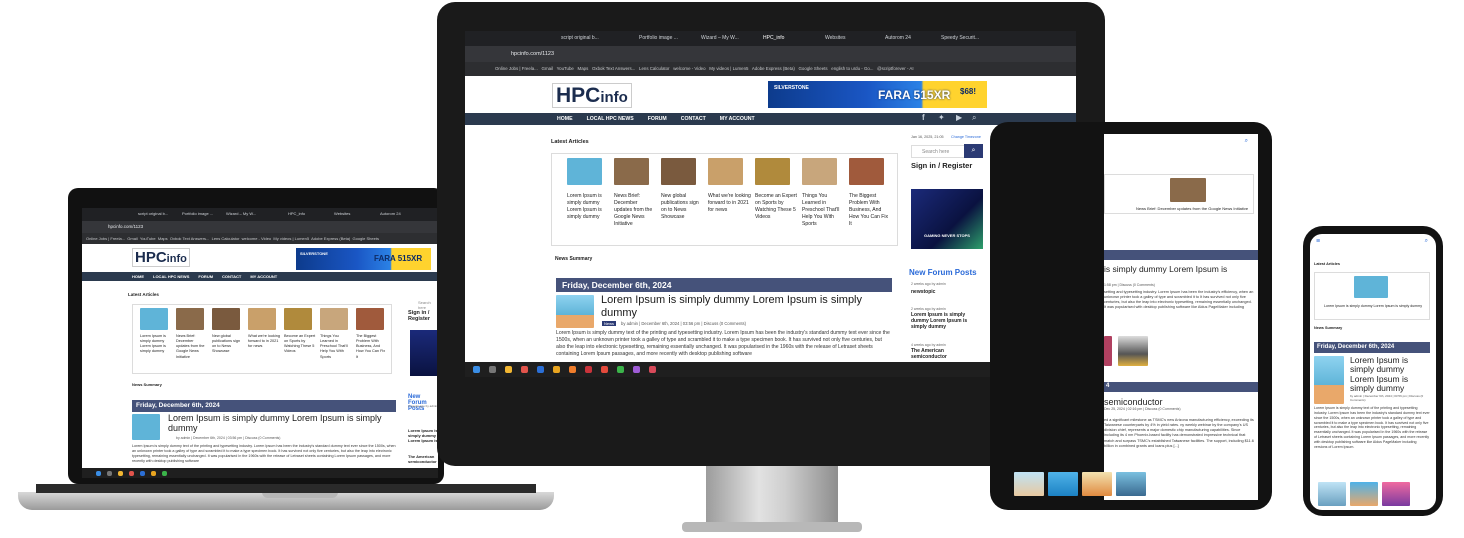 The width and height of the screenshot is (1464, 538). Describe the element at coordinates (941, 165) in the screenshot. I see `monitor-signin: Sign in / Register` at that location.